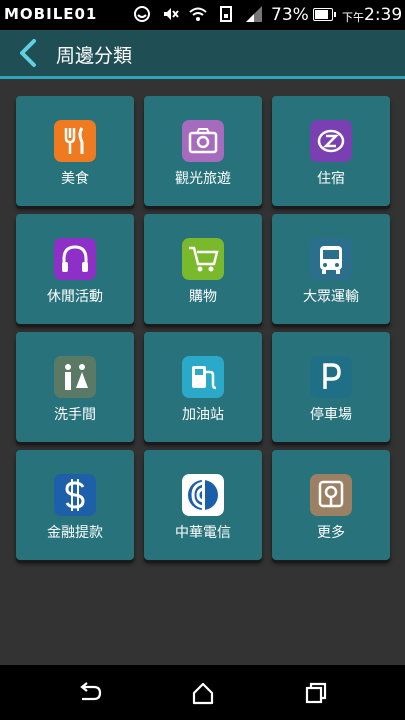 Image resolution: width=405 pixels, height=720 pixels. What do you see at coordinates (51, 14) in the screenshot?
I see `brand-watermark: MOBILE01` at bounding box center [51, 14].